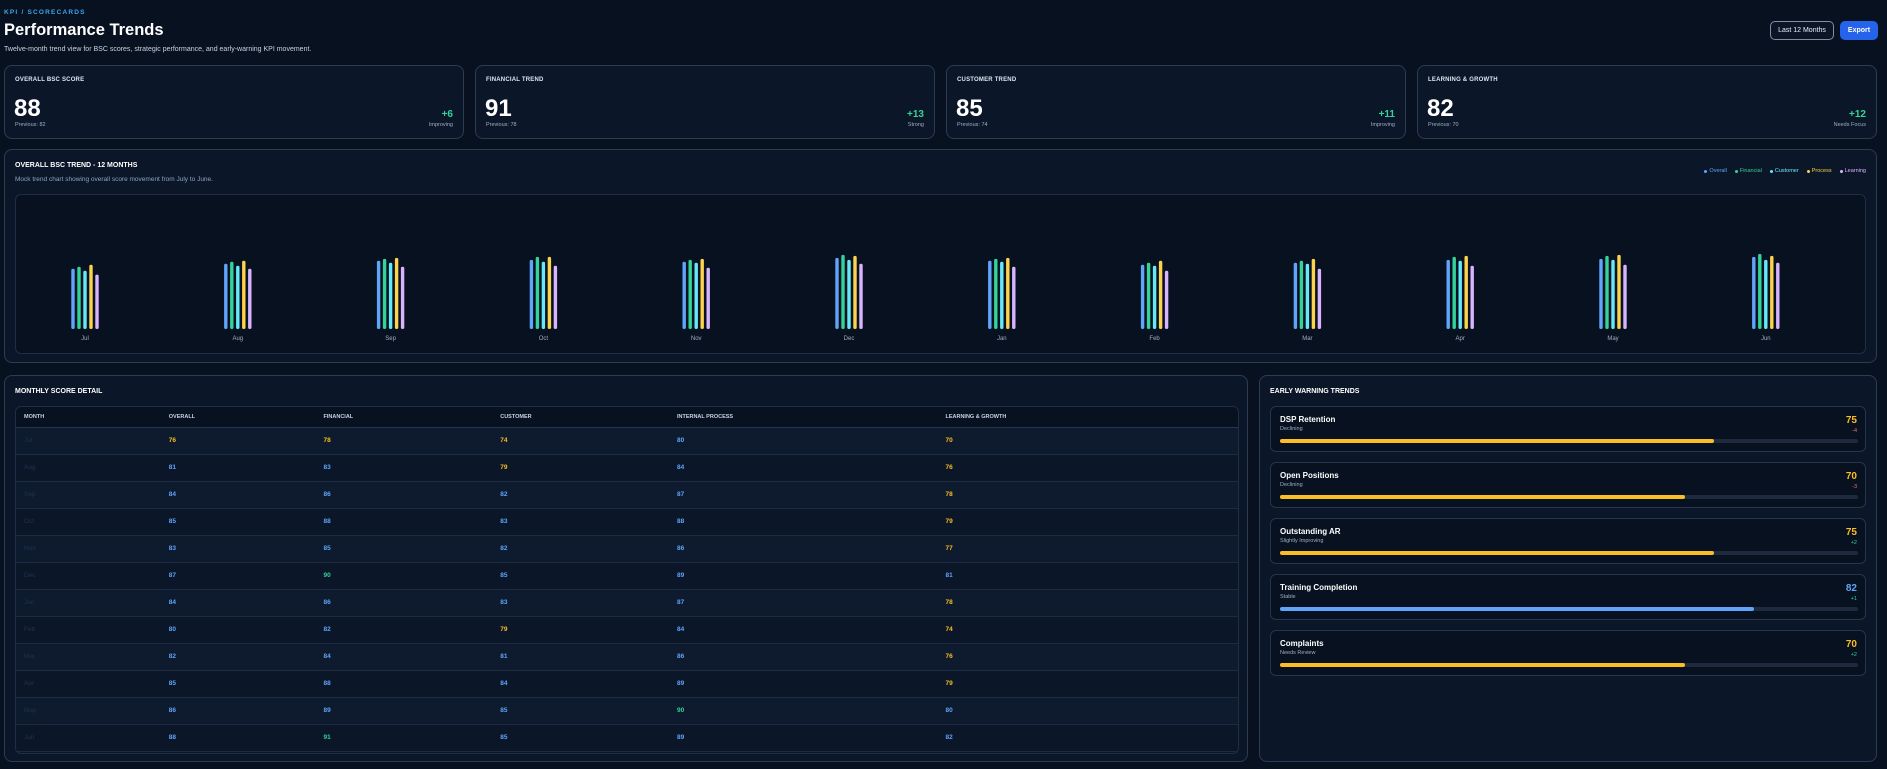 This screenshot has height=769, width=1887. What do you see at coordinates (1008, 293) in the screenshot?
I see `bar-process-jan` at bounding box center [1008, 293].